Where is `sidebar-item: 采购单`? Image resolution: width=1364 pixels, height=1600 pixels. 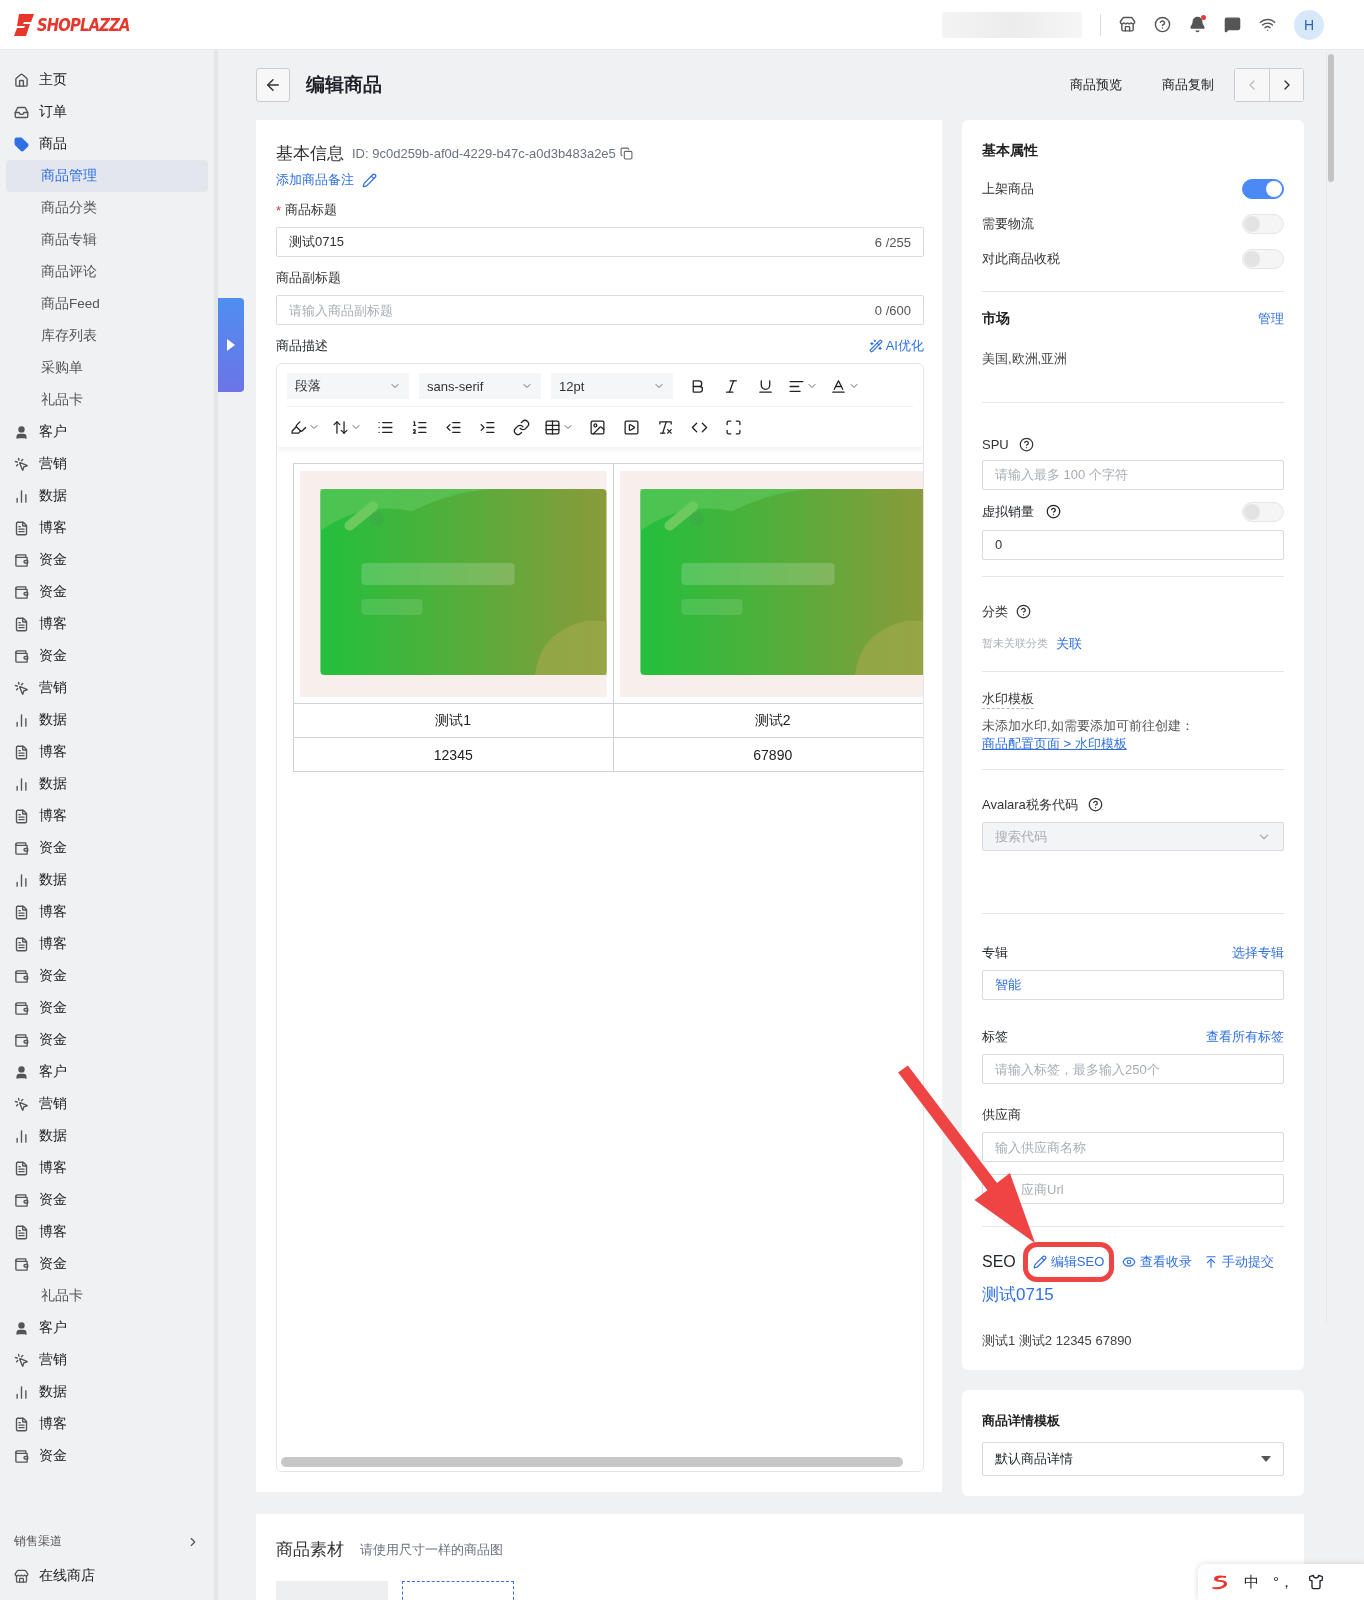
sidebar-item: 采购单 is located at coordinates (107, 368).